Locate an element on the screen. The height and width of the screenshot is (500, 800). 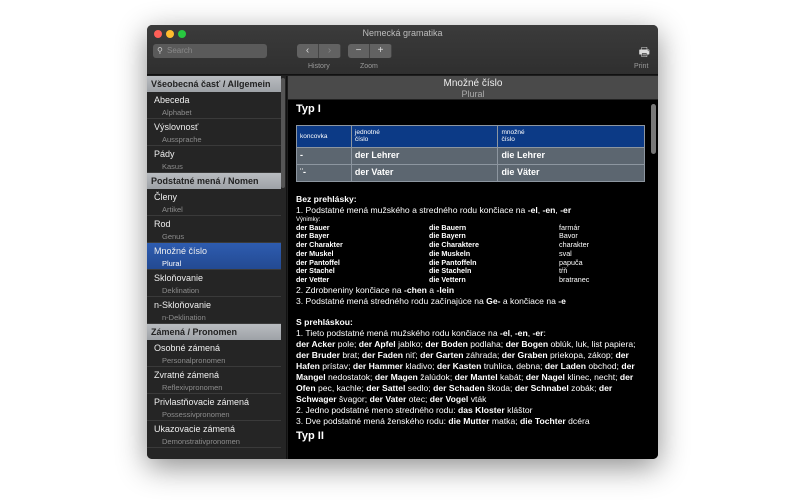
rule-2: 2. Zdrobneniny končiace na -chen a -lein is located at coordinates (472, 290).